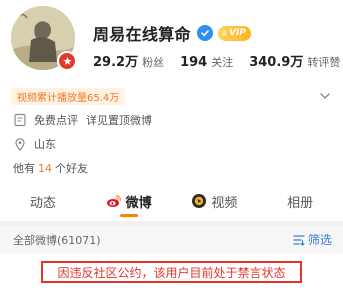 This screenshot has height=291, width=343. I want to click on tab-activity: 动态, so click(43, 201).